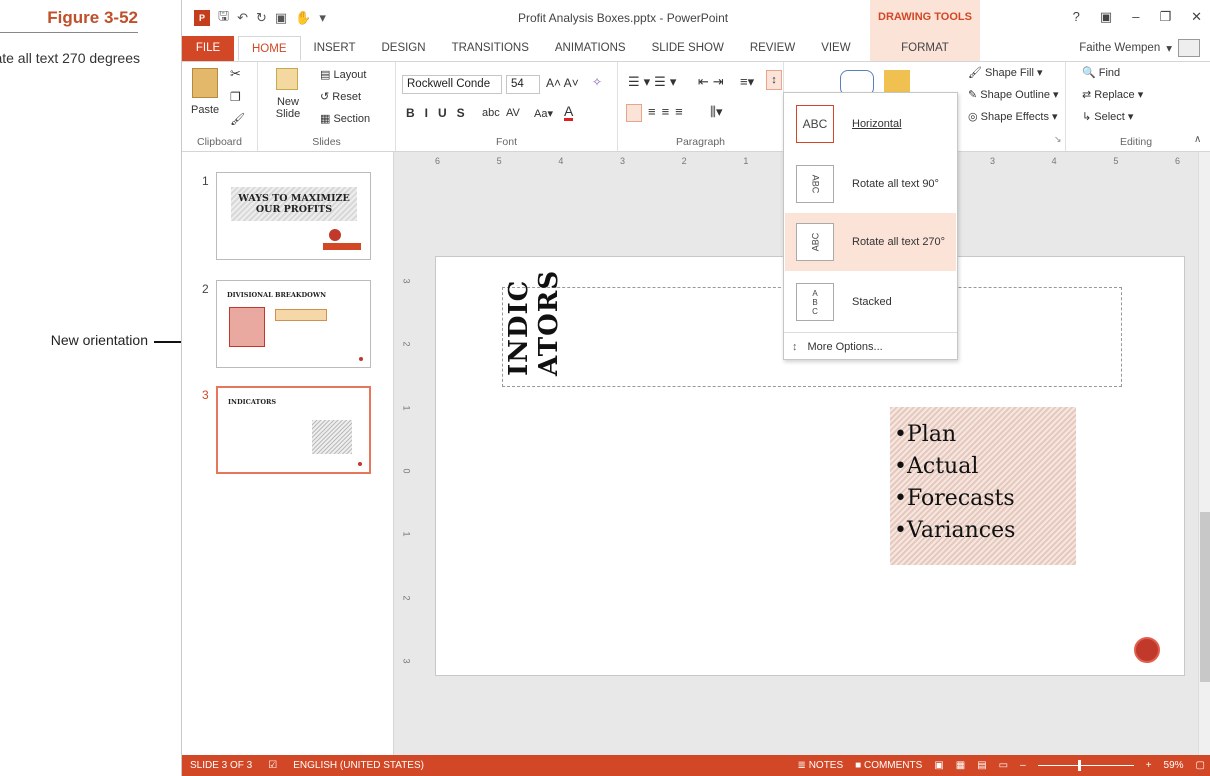 This screenshot has width=1210, height=776. What do you see at coordinates (358, 765) in the screenshot?
I see `language-indicator: ENGLISH (UNITED STATES)` at bounding box center [358, 765].